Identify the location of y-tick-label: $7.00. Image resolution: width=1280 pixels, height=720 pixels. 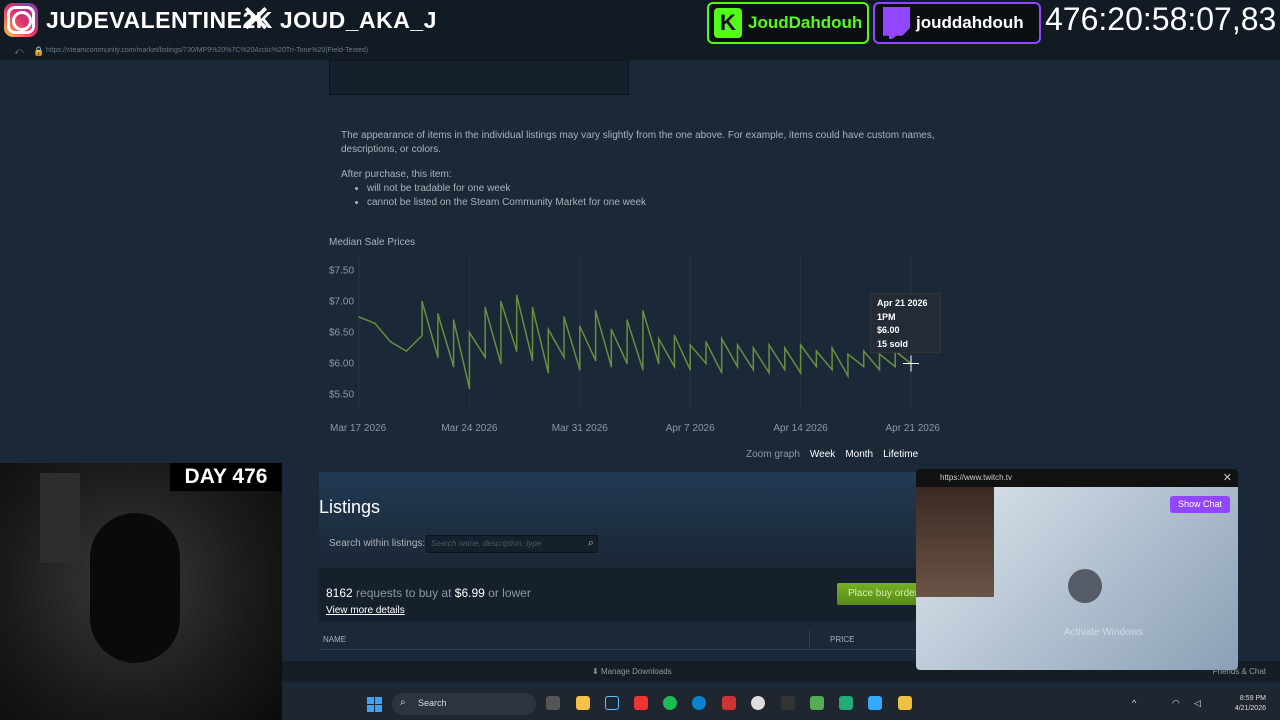
(341, 302).